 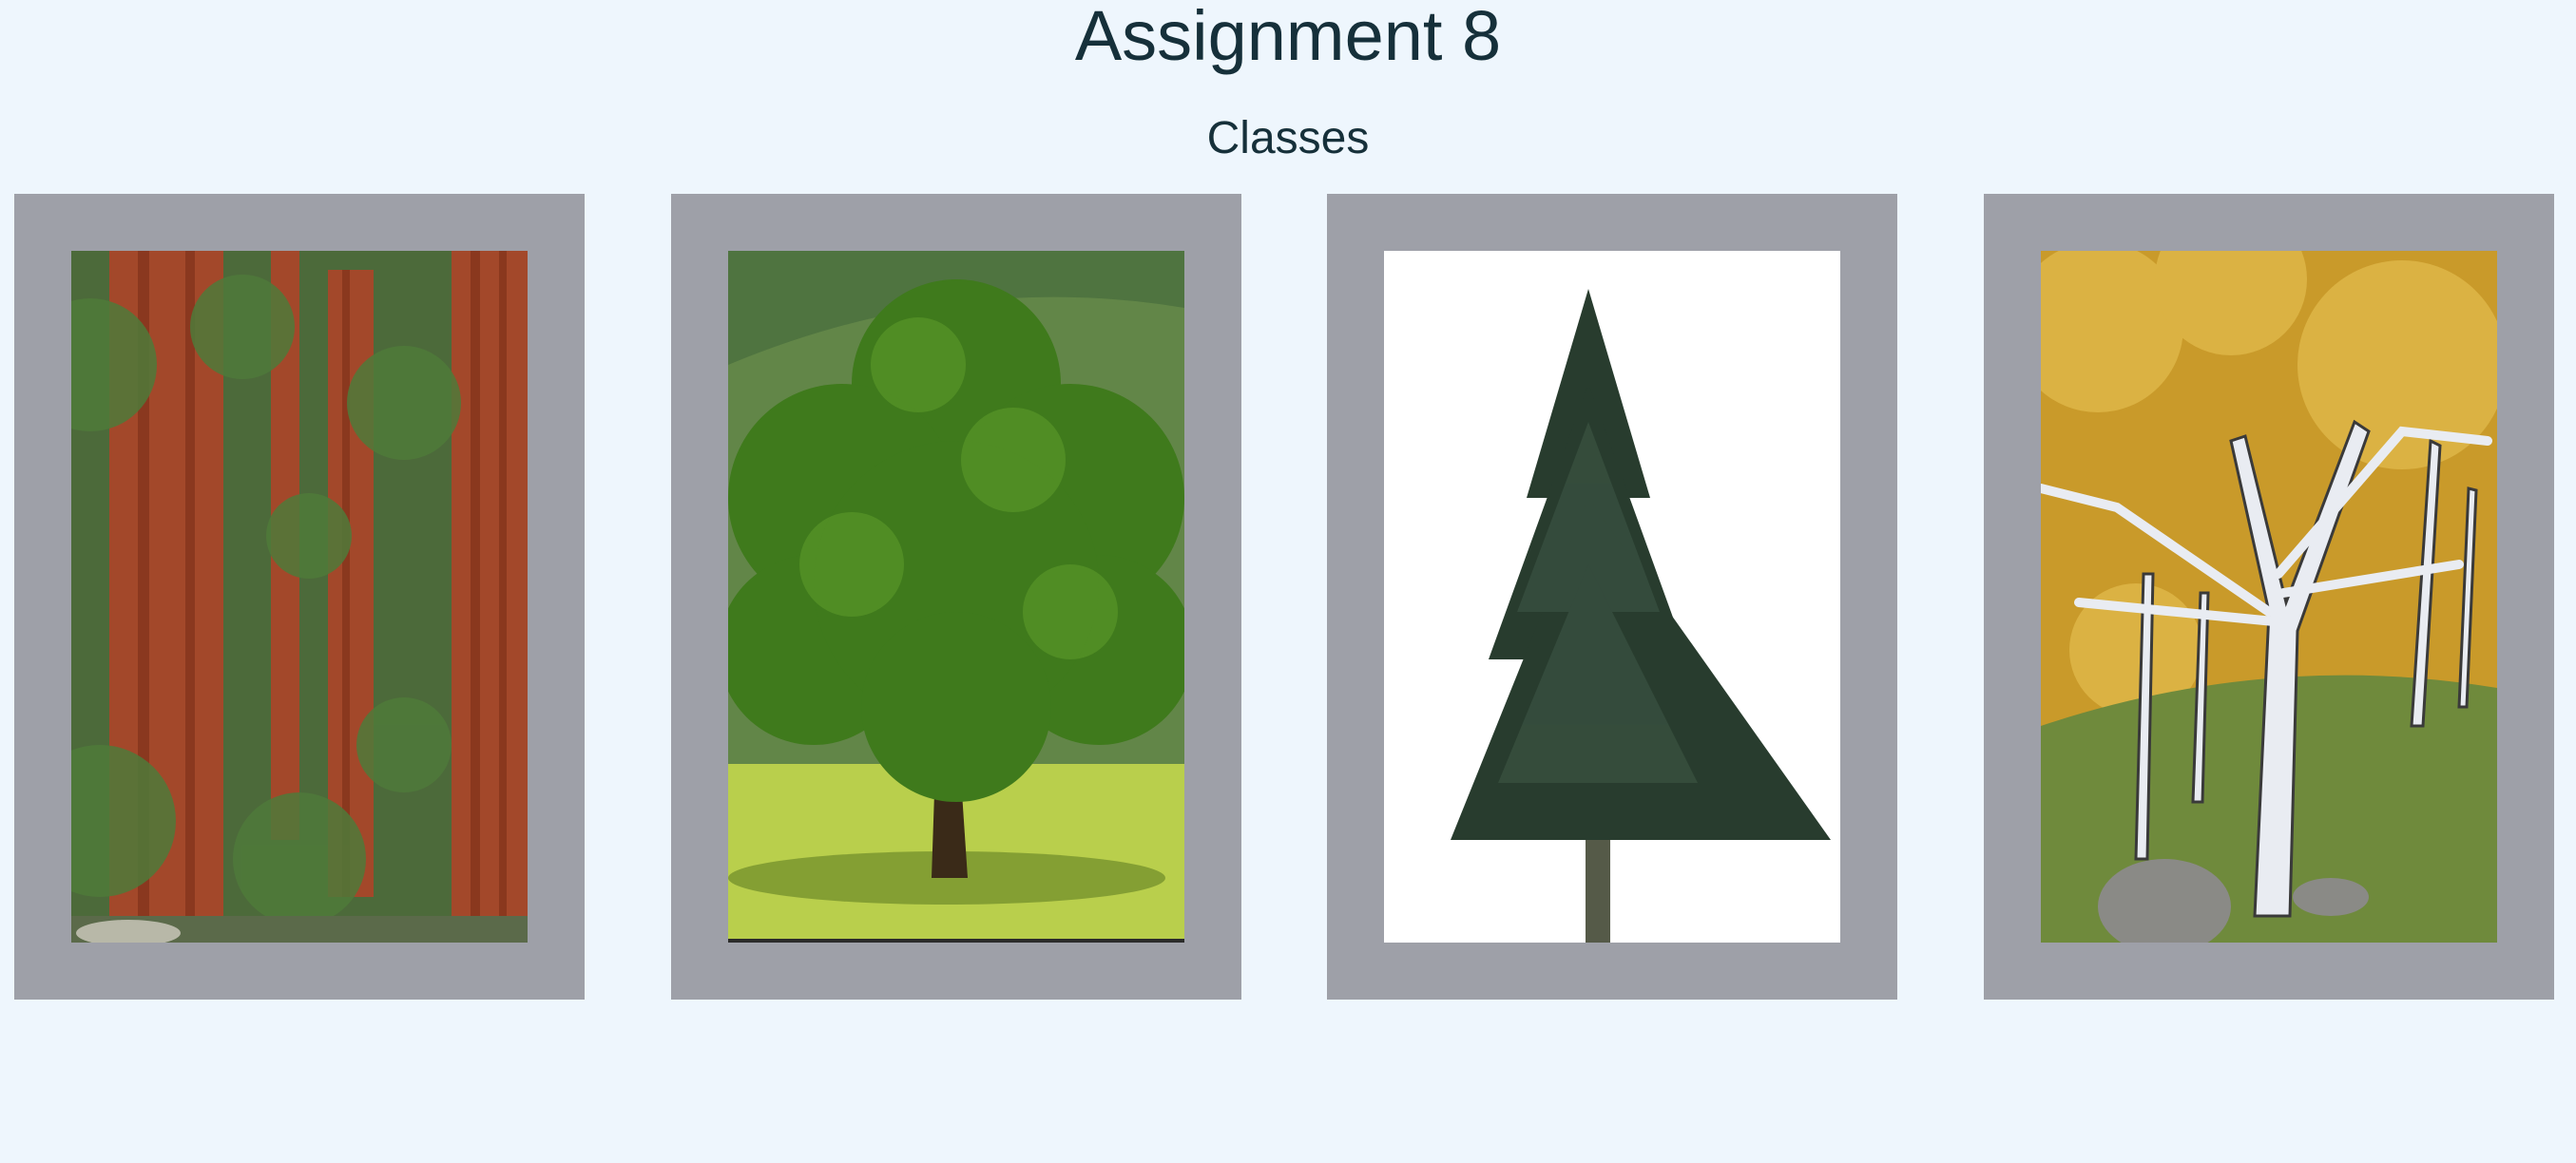 I want to click on page-title: Assignment 8, so click(x=1288, y=37).